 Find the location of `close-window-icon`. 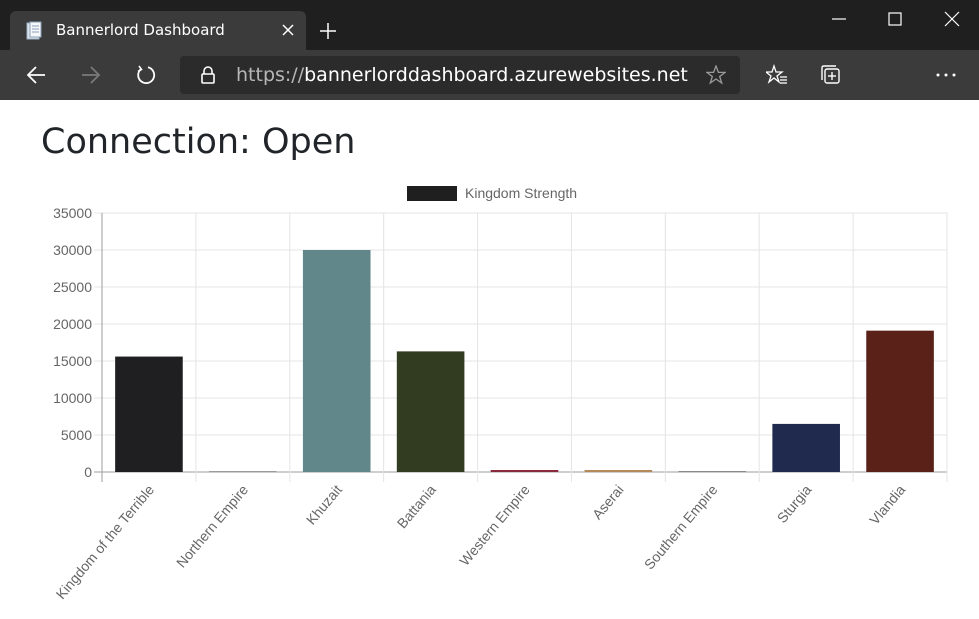

close-window-icon is located at coordinates (952, 19).